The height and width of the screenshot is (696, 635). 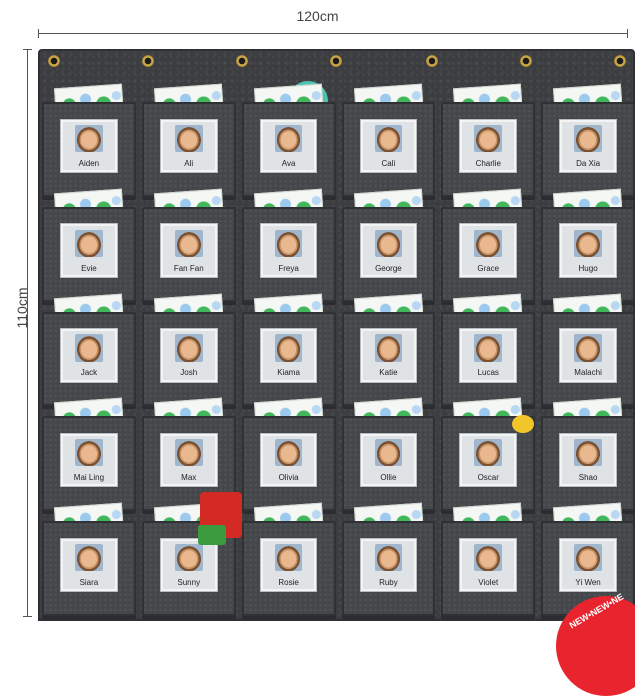 I want to click on felt-pocket: Jack, so click(x=89, y=359).